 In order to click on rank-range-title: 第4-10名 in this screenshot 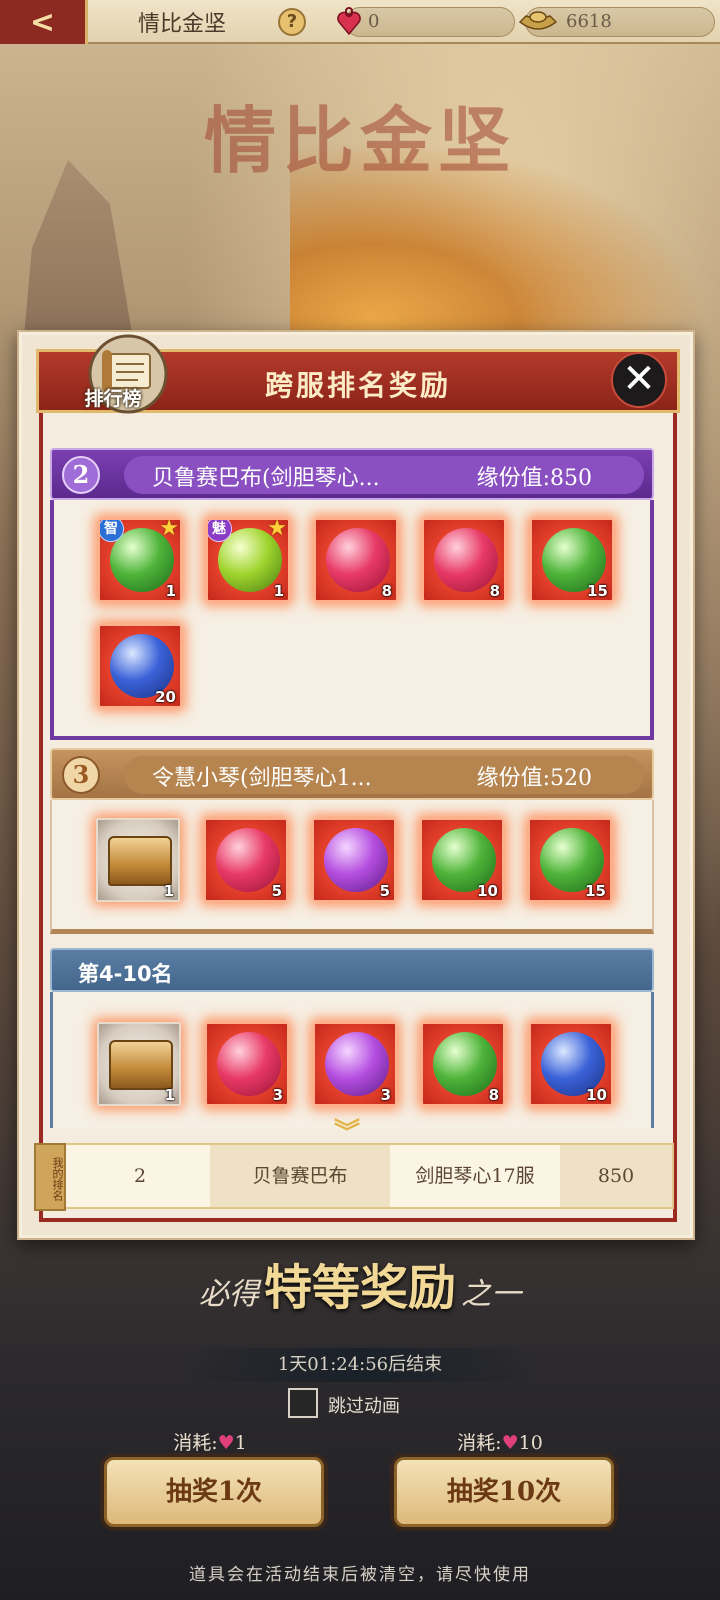, I will do `click(125, 974)`.